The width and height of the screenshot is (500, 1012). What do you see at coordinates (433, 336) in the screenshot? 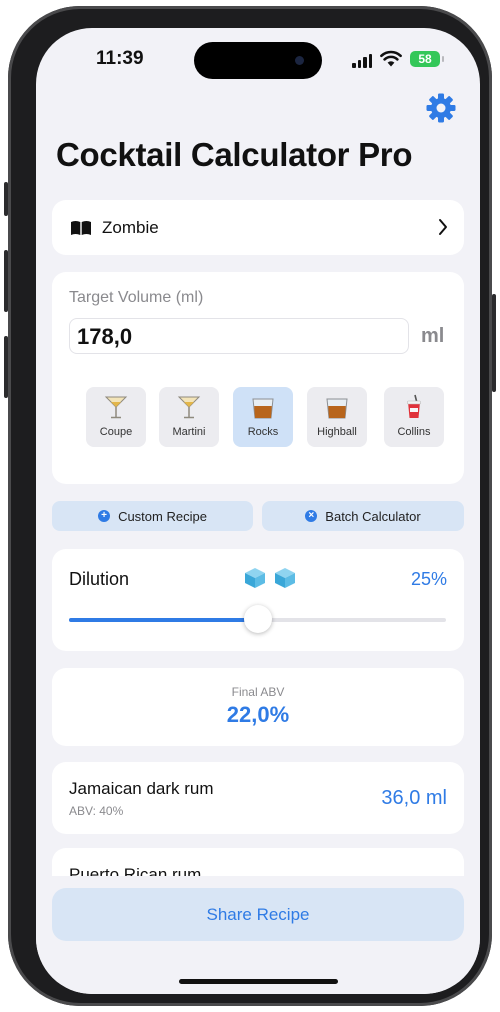
I see `volume-unit-label: ml` at bounding box center [433, 336].